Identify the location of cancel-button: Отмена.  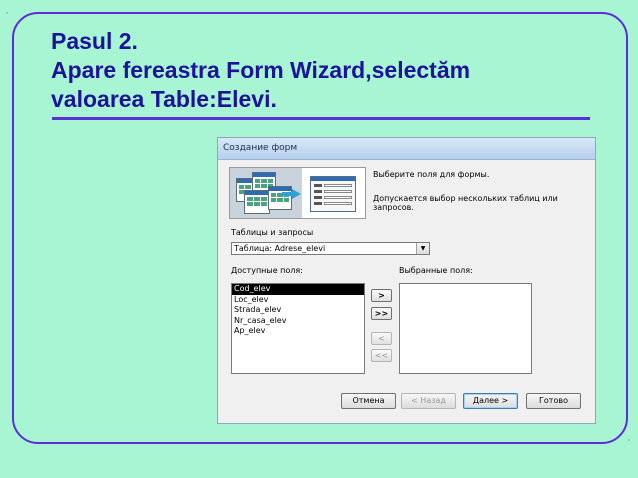
(368, 401).